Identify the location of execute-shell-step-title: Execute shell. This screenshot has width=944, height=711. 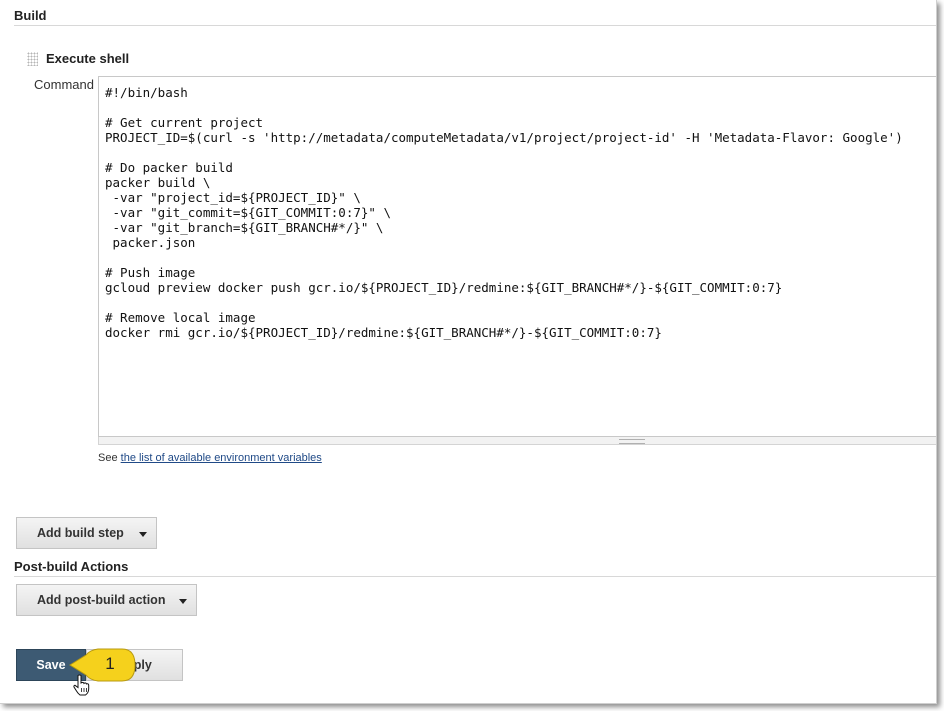
(88, 58).